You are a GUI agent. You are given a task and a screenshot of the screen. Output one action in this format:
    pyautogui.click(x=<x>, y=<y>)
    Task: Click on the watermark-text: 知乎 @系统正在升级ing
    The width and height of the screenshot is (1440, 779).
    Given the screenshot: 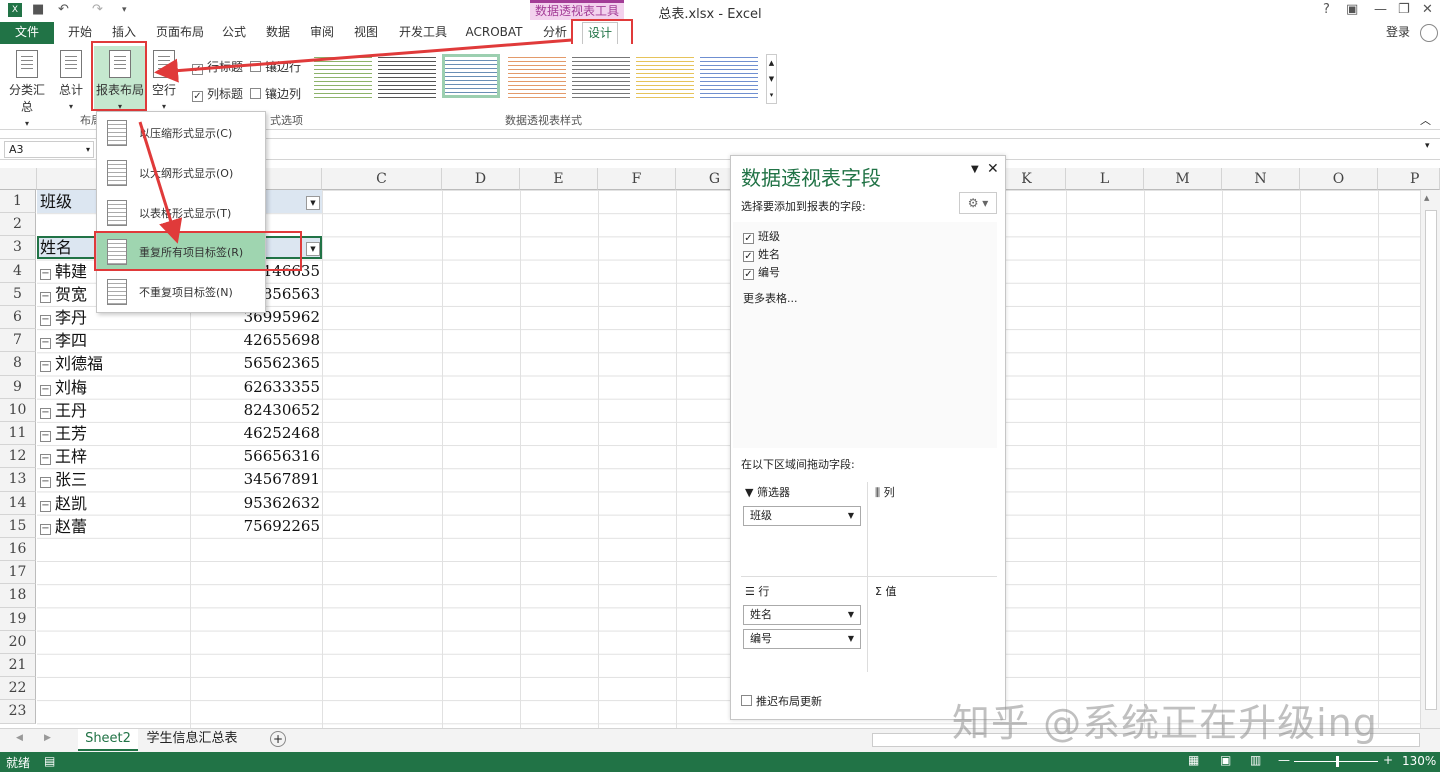 What is the action you would take?
    pyautogui.click(x=1165, y=723)
    